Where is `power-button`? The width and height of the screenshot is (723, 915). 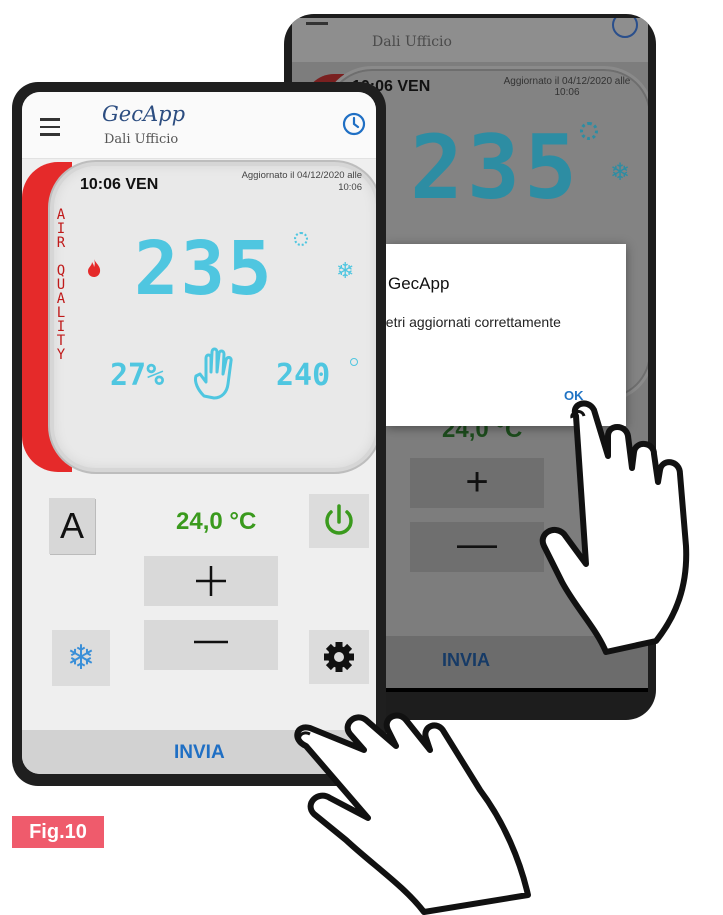
power-button is located at coordinates (339, 521).